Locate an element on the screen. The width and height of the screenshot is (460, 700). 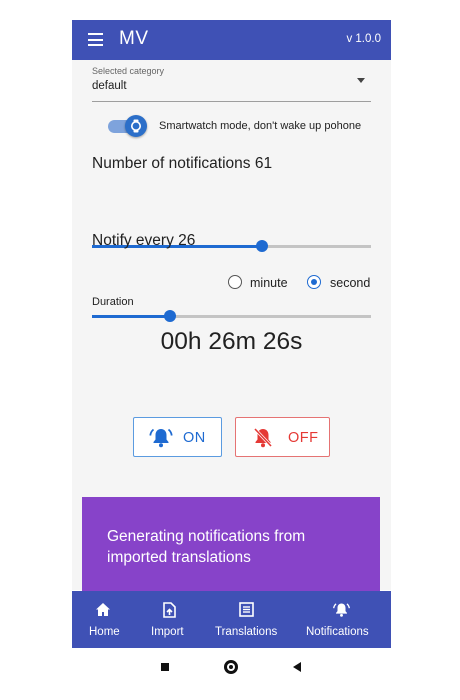
category-select: default is located at coordinates (109, 86).